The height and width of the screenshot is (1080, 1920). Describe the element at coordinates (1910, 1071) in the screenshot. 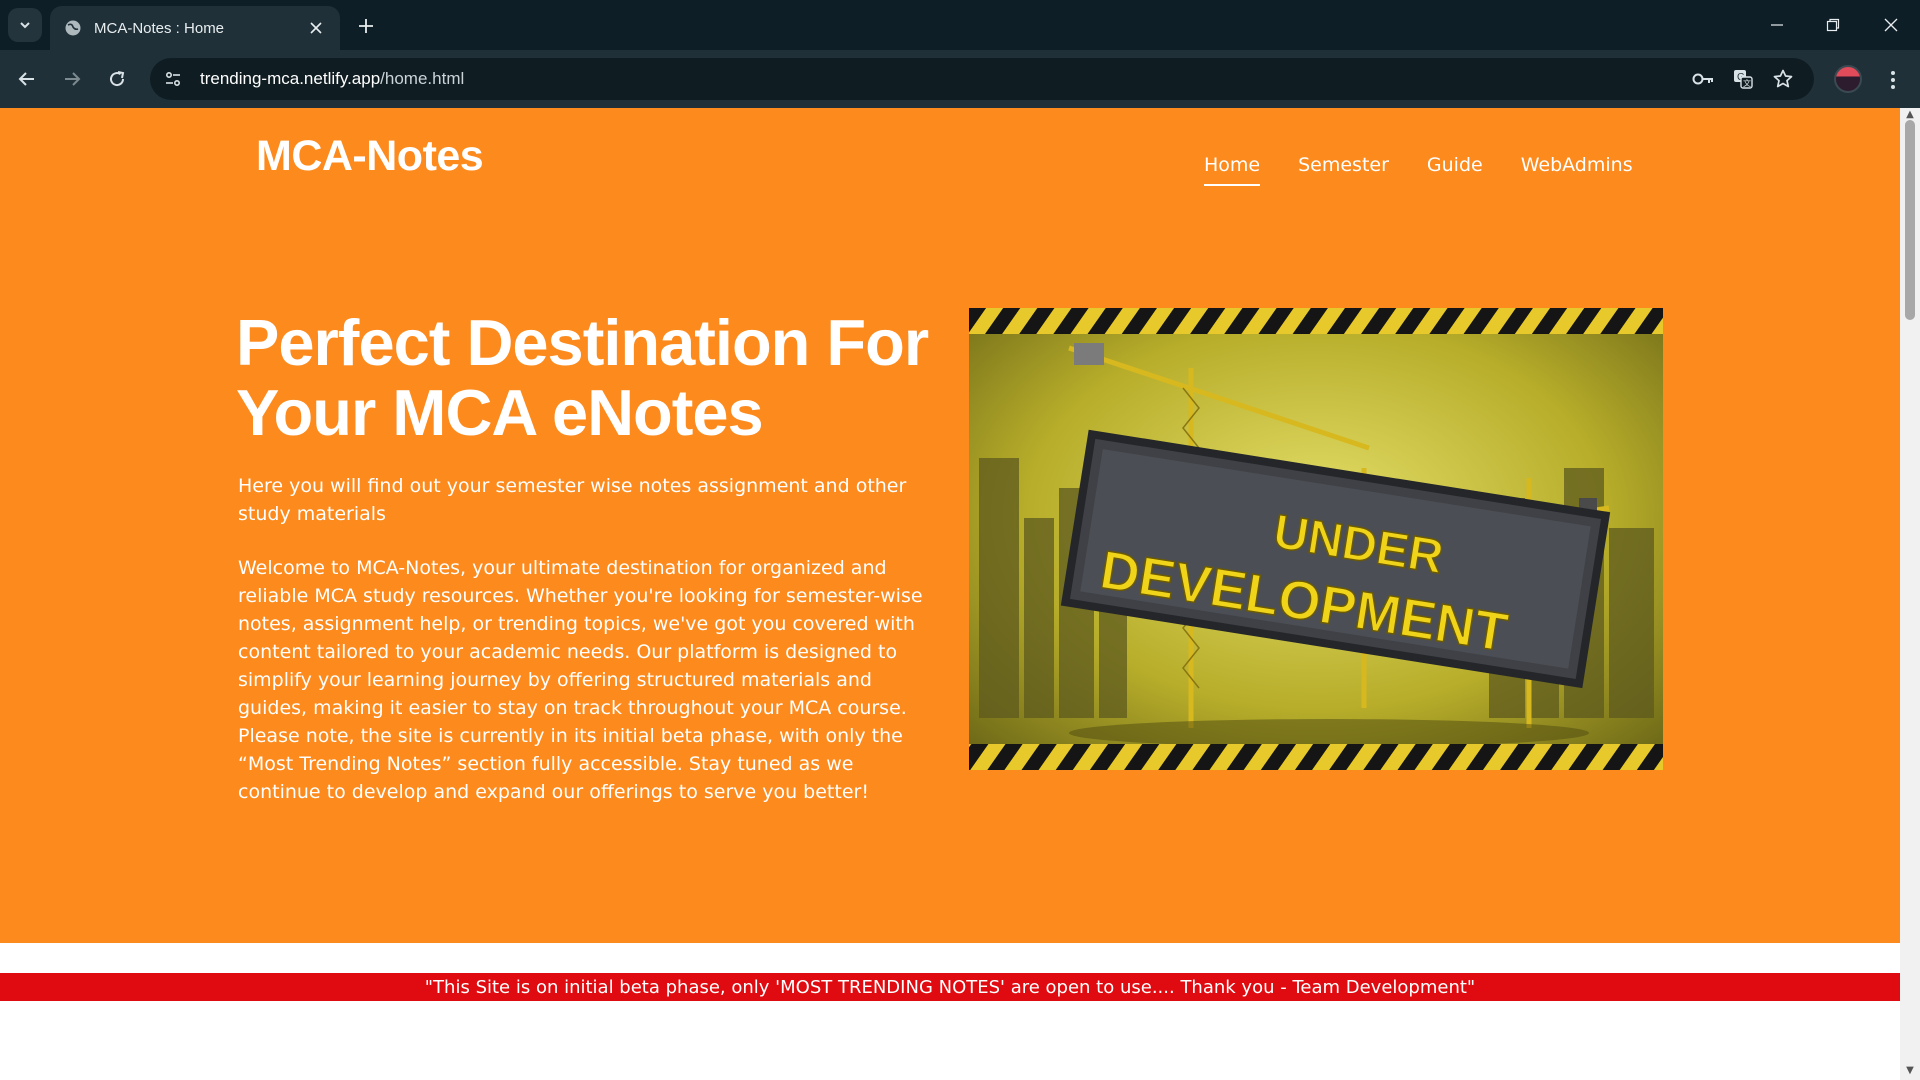

I see `scroll-down-icon: ▼` at that location.